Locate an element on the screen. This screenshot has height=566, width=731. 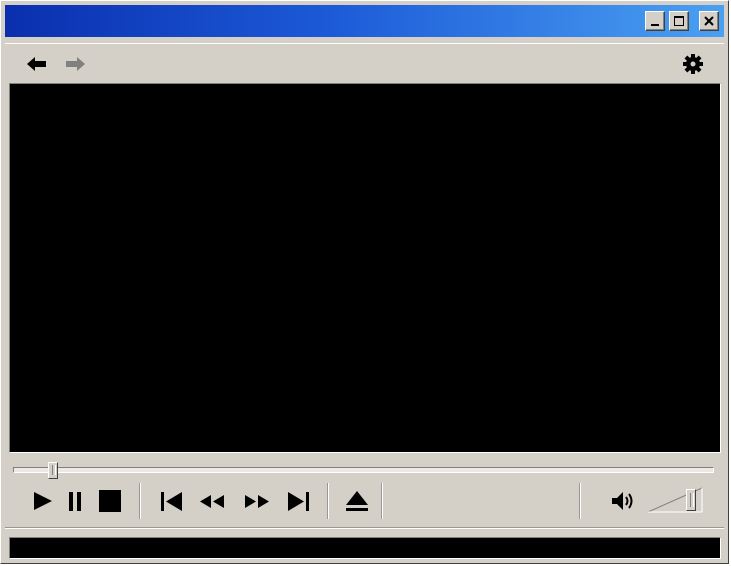
play-icon is located at coordinates (43, 501).